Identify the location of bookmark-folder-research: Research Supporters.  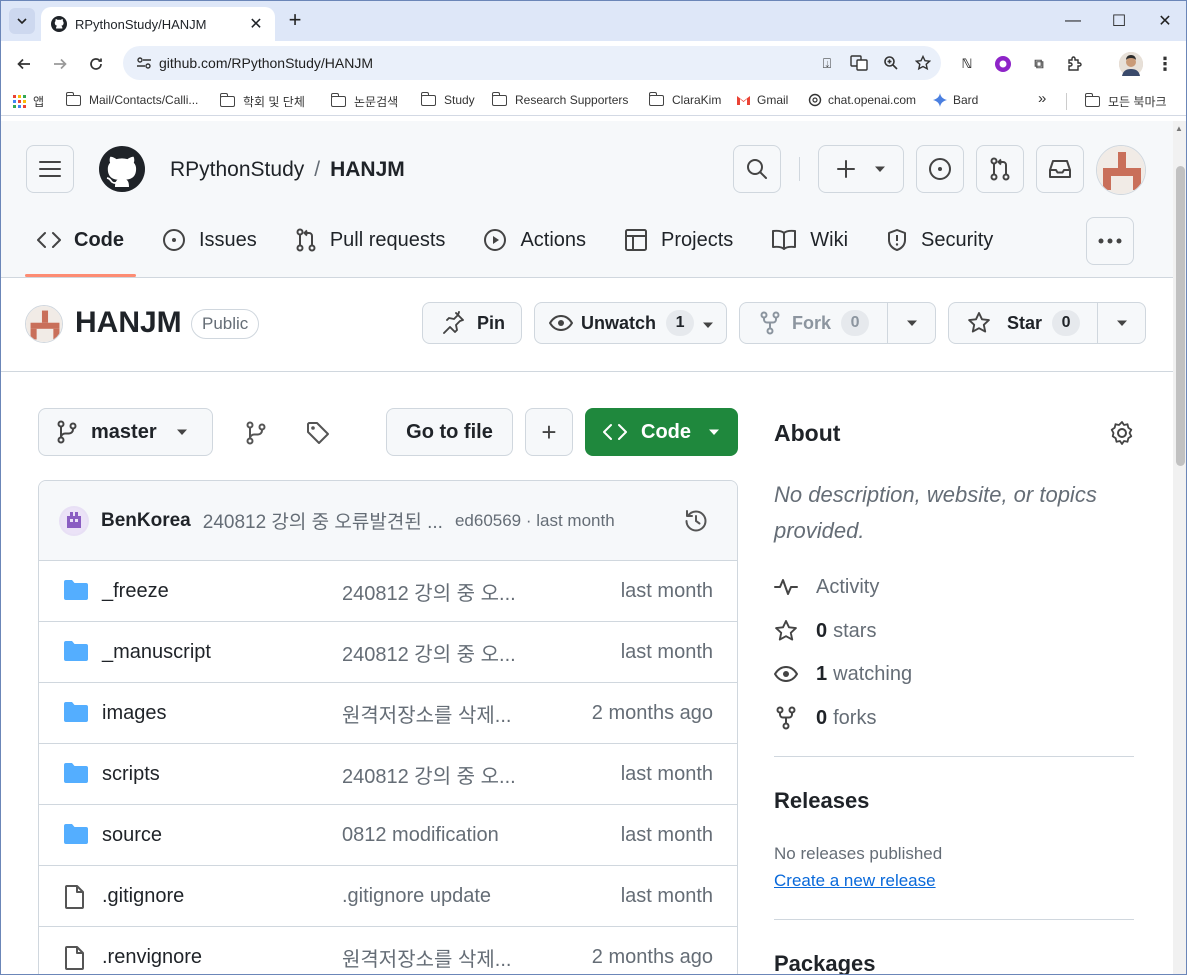
(559, 99).